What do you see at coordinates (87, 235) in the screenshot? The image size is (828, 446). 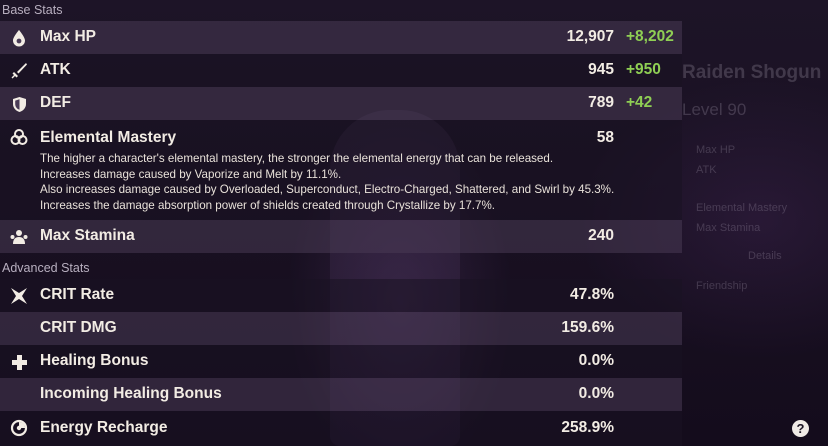 I see `stat-label: Max Stamina` at bounding box center [87, 235].